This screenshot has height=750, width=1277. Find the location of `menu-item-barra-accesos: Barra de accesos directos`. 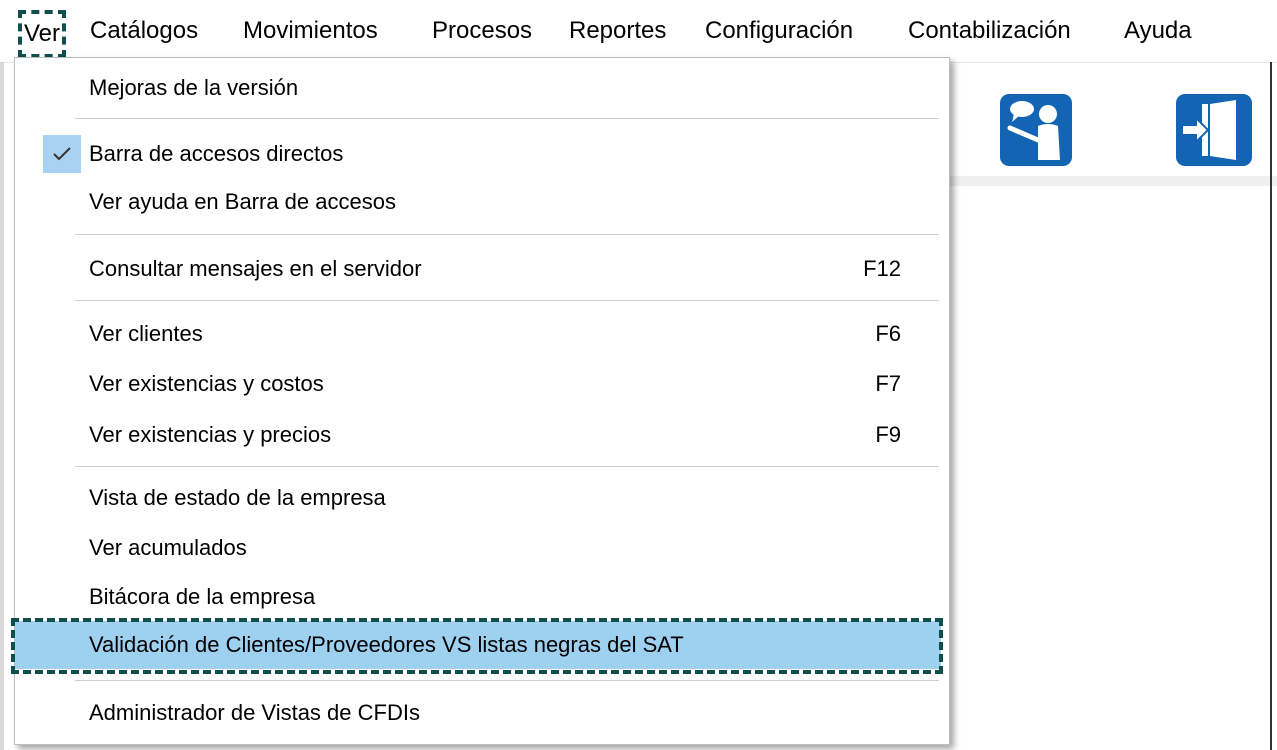

menu-item-barra-accesos: Barra de accesos directos is located at coordinates (480, 154).